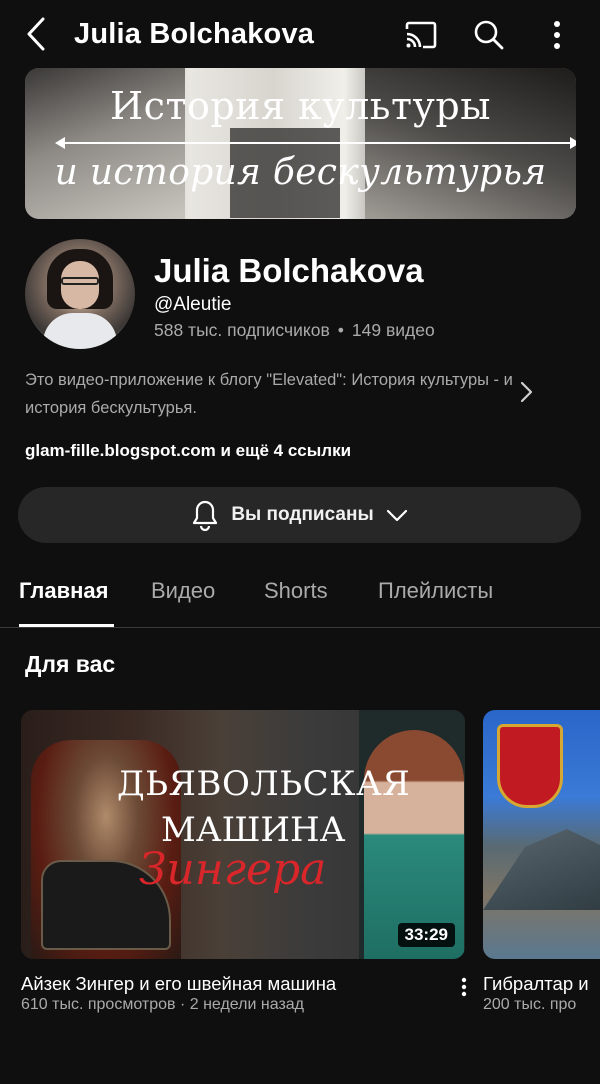  I want to click on chevron-right-icon, so click(526, 392).